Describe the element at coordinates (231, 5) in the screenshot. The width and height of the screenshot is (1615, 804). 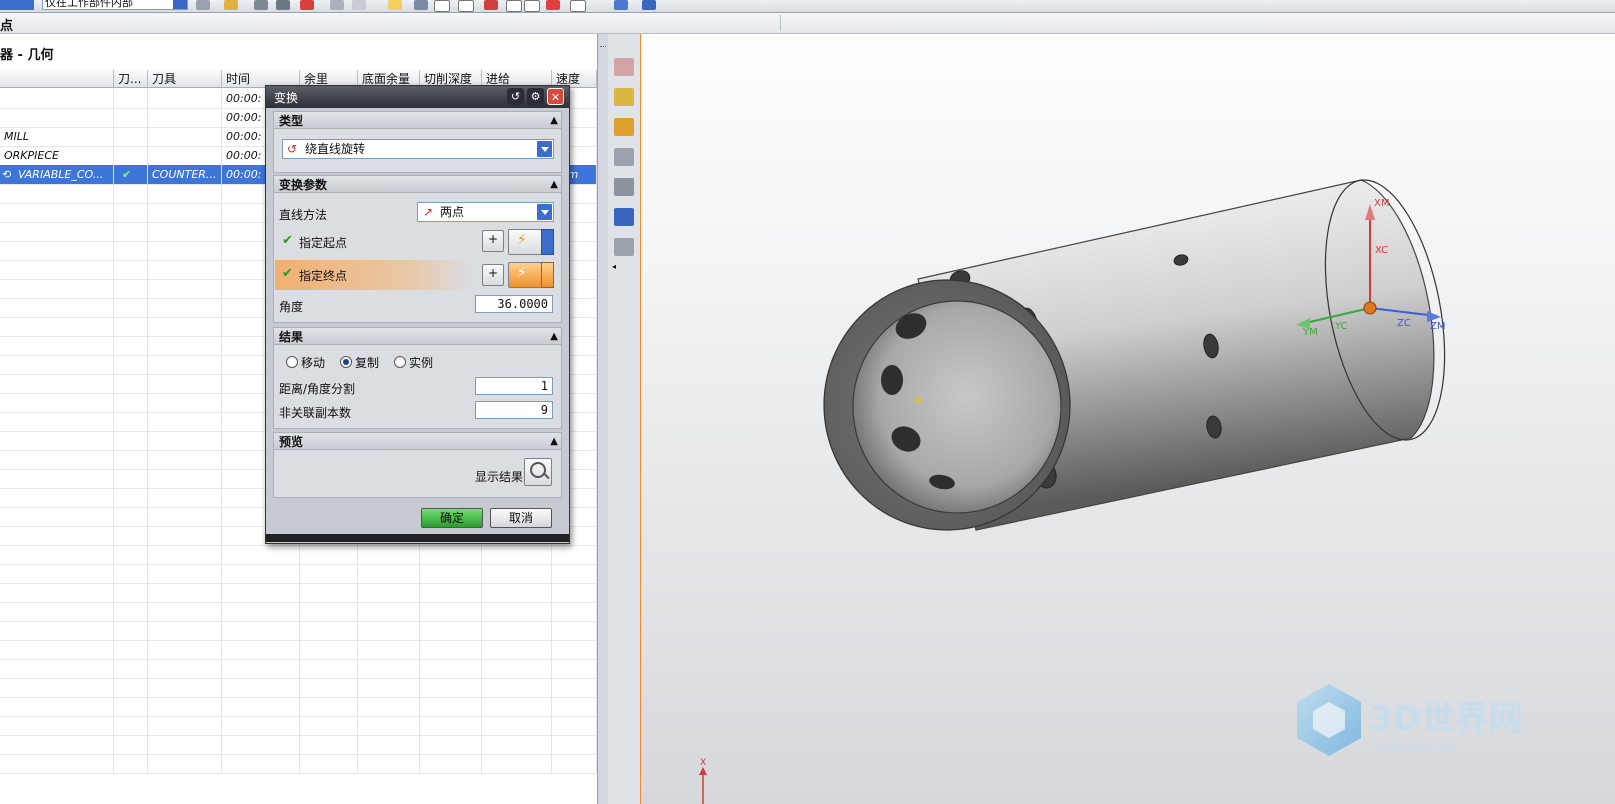
I see `filter-icon` at that location.